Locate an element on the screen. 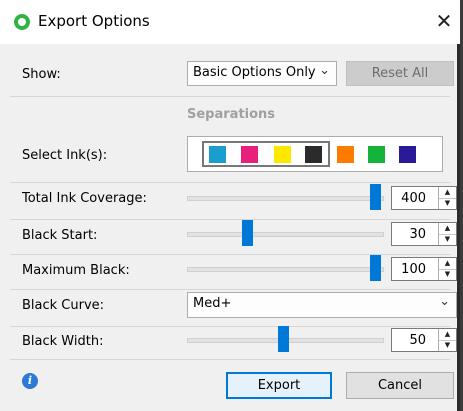 Image resolution: width=463 pixels, height=411 pixels. black-start-spinbox: 30 ▲ ▼ is located at coordinates (424, 234).